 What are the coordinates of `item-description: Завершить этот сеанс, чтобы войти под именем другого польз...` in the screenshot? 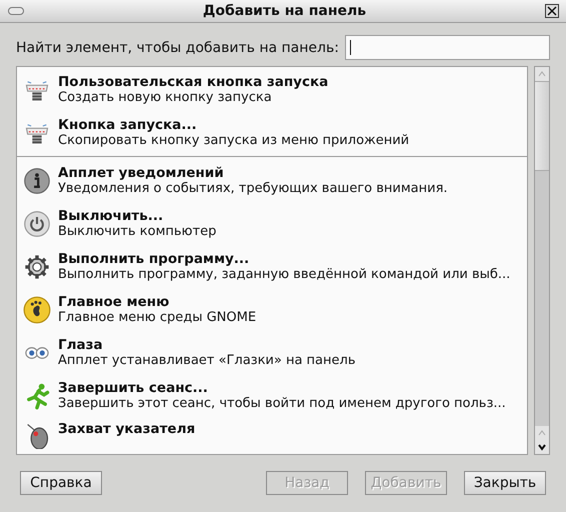 It's located at (282, 404).